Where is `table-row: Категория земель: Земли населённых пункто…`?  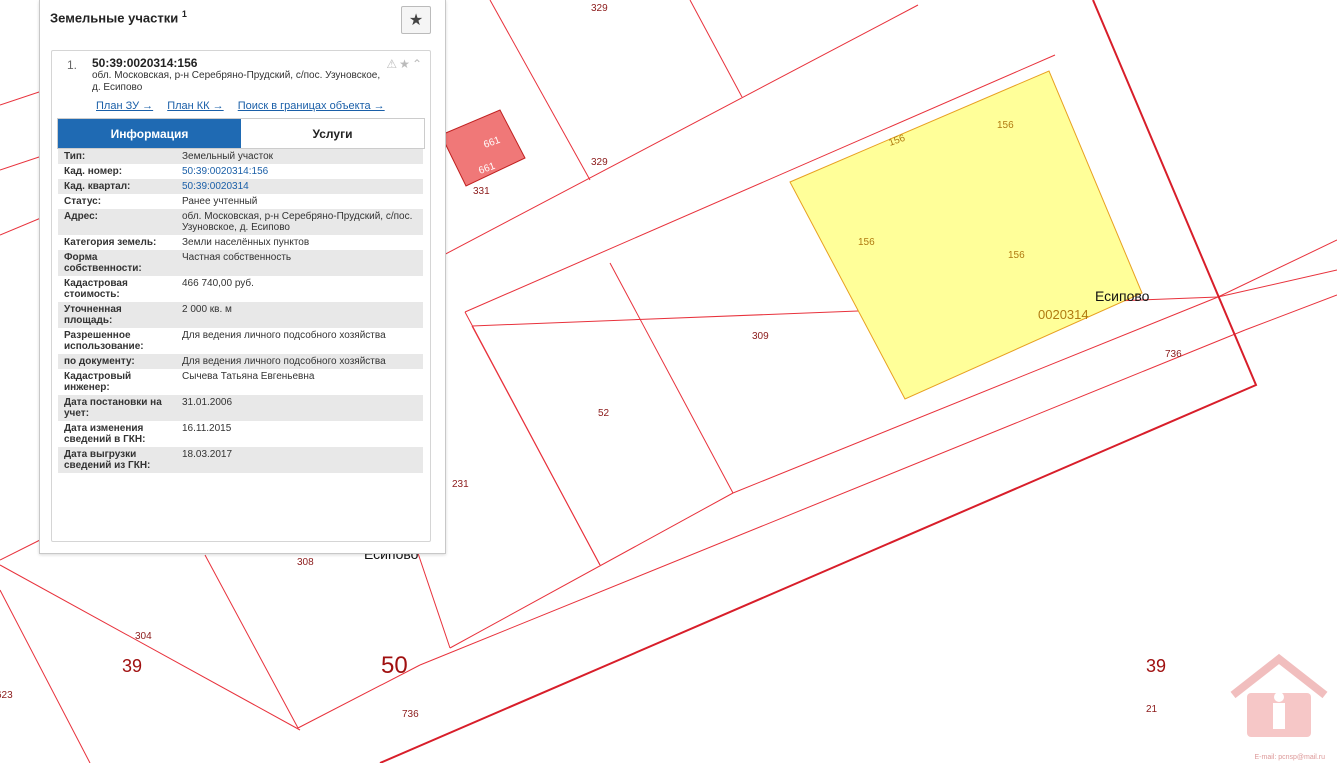
table-row: Категория земель: Земли населённых пункто… is located at coordinates (240, 242).